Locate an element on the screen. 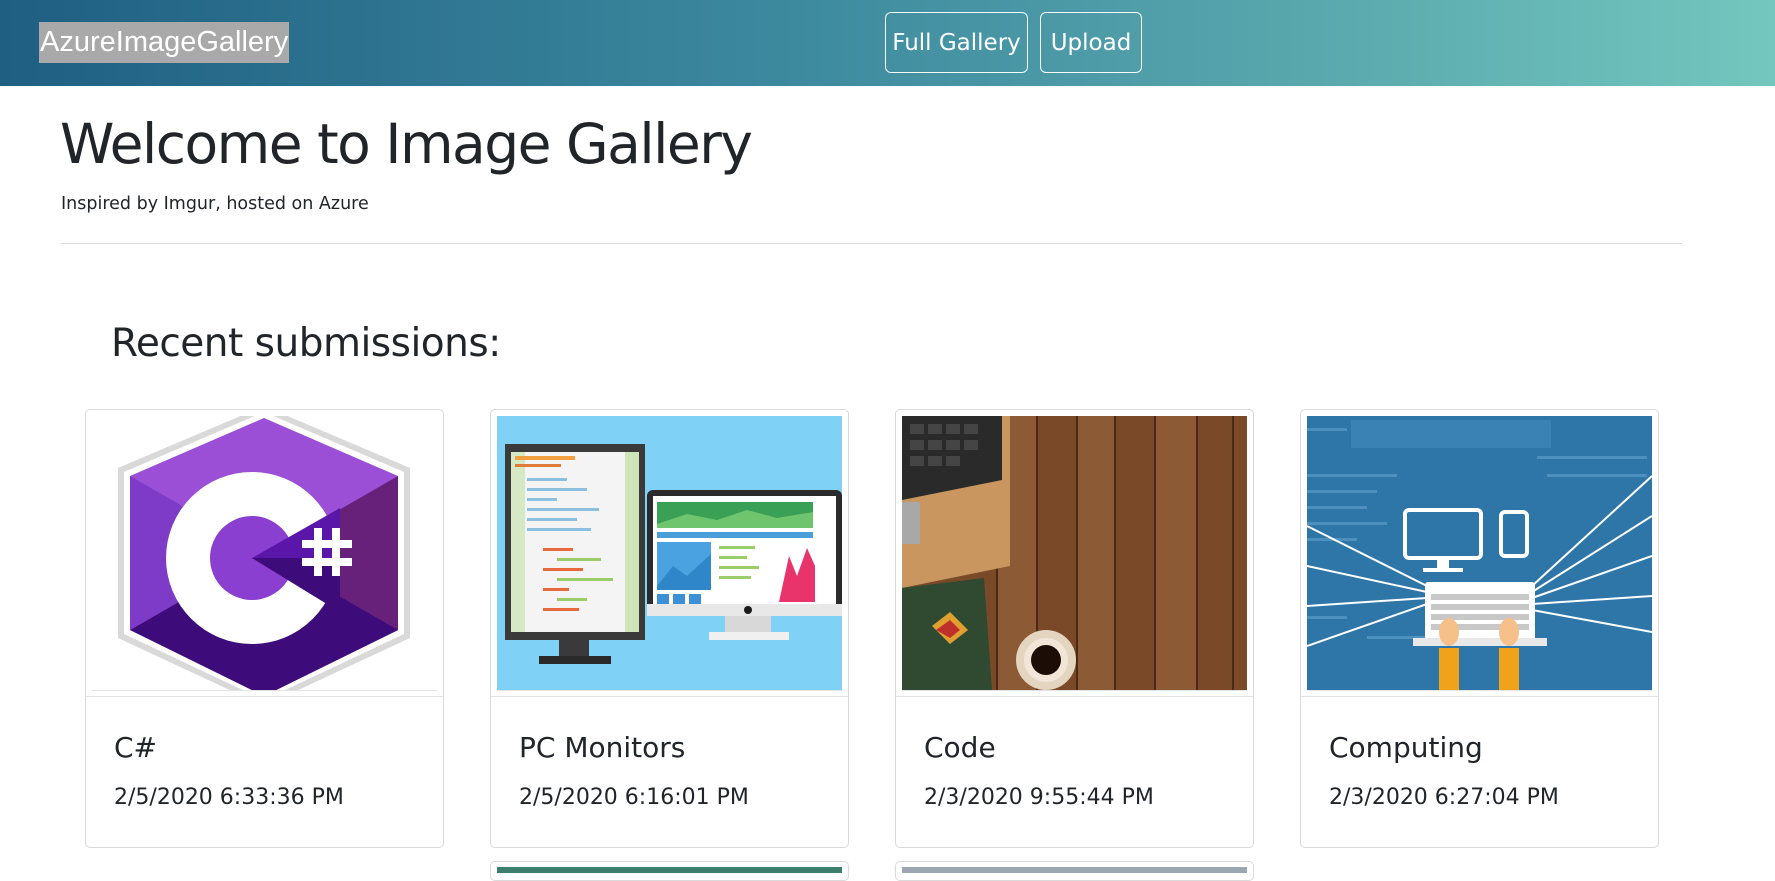  image-card-code is located at coordinates (1074, 628).